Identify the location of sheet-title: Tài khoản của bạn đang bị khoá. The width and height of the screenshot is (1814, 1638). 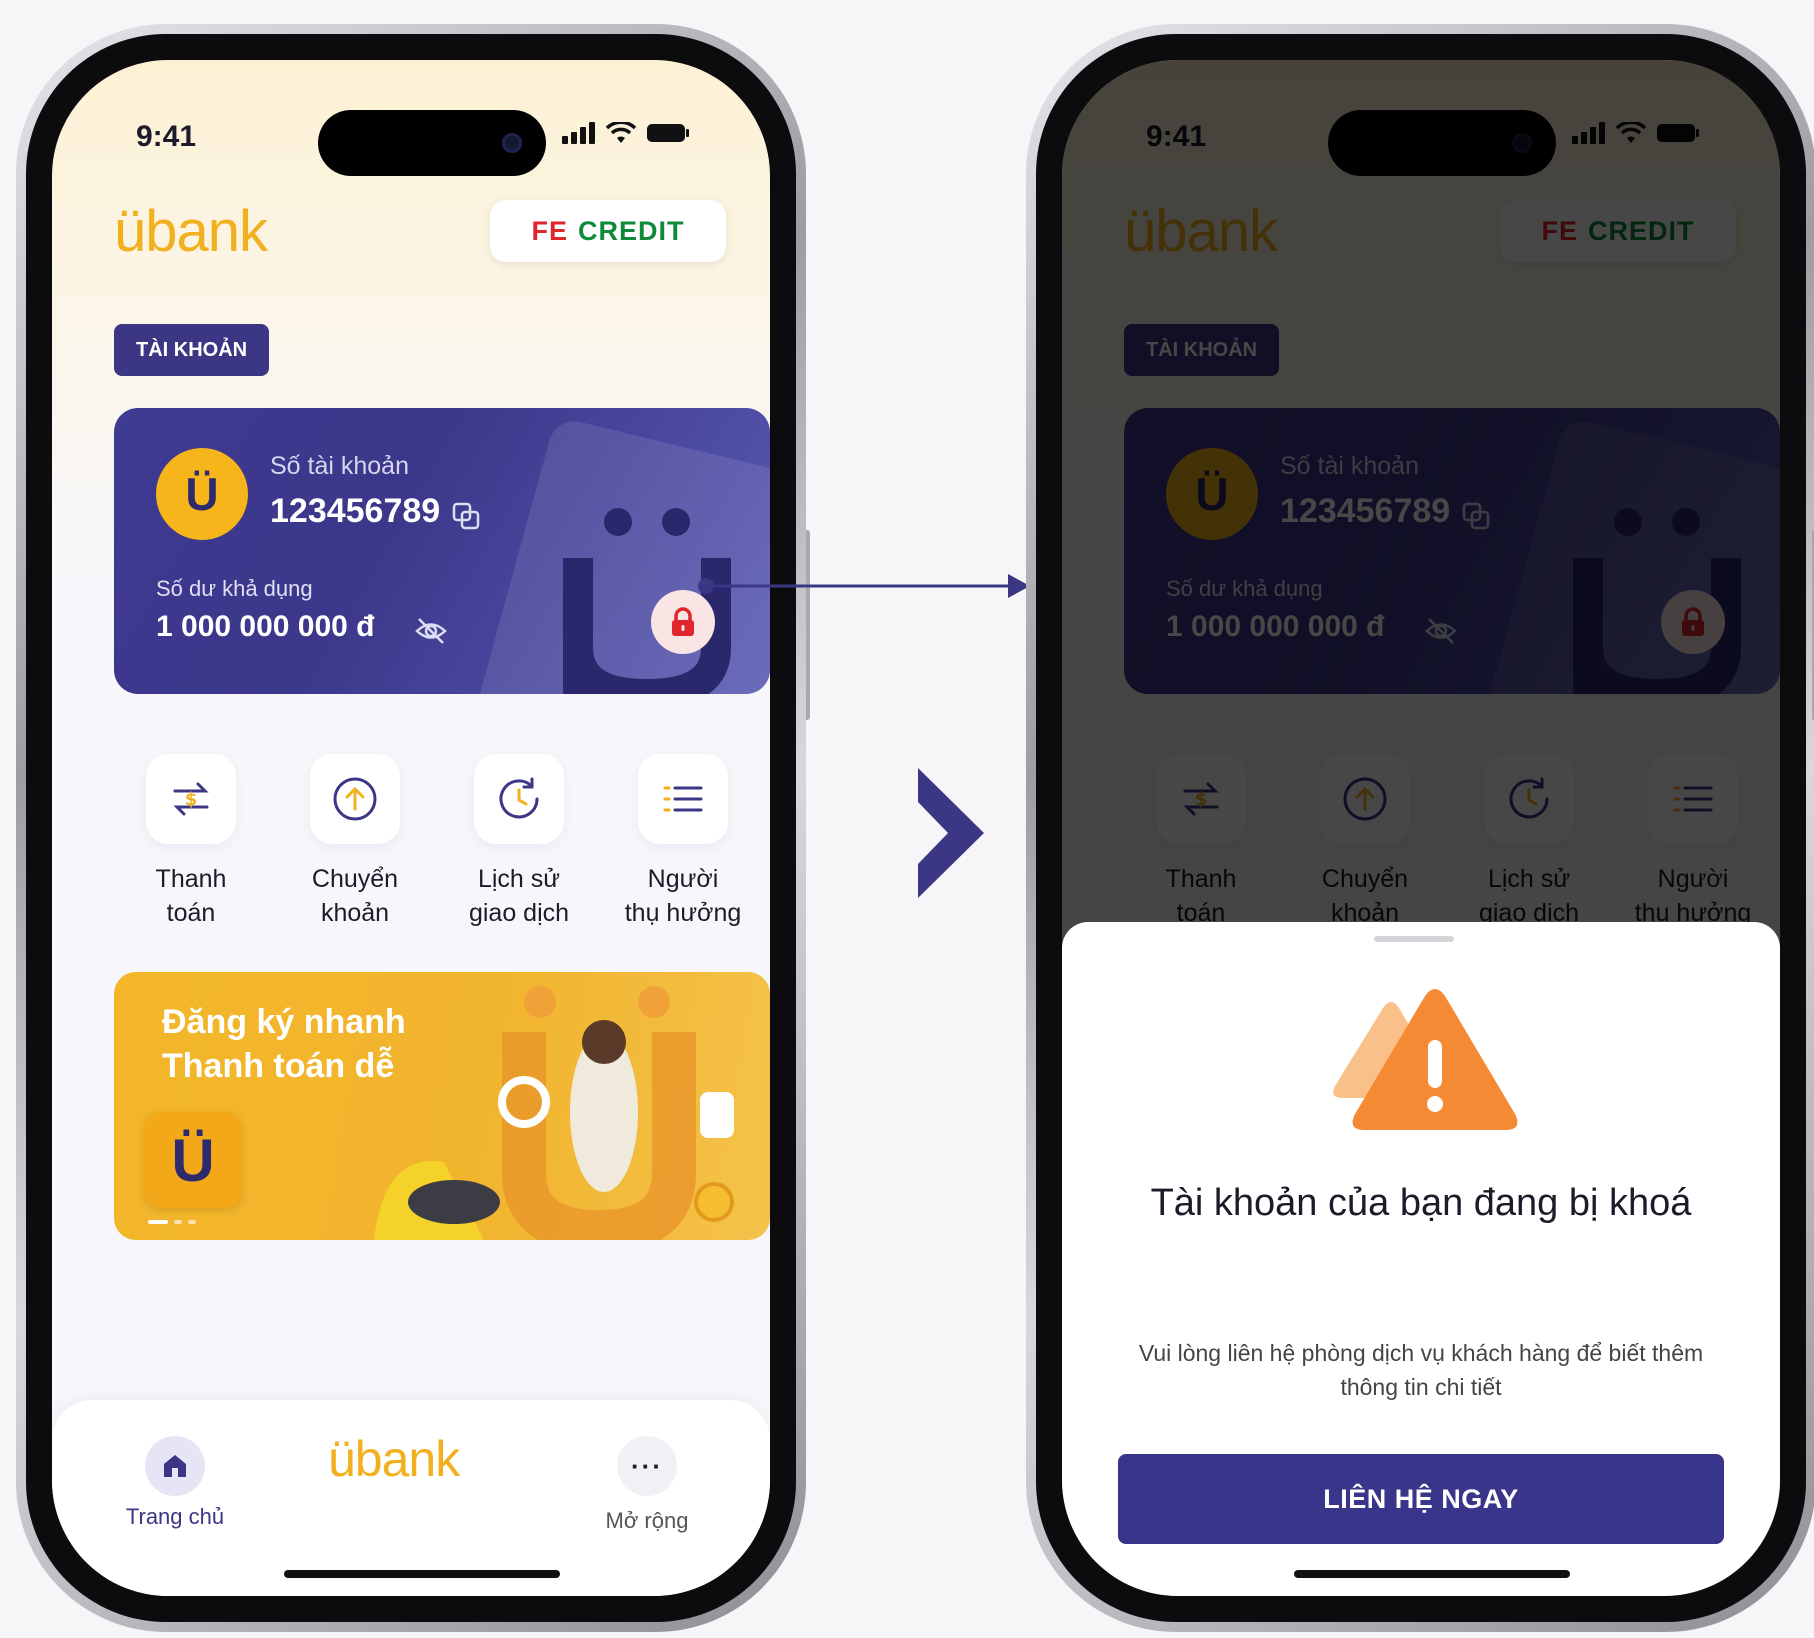
(1421, 1203).